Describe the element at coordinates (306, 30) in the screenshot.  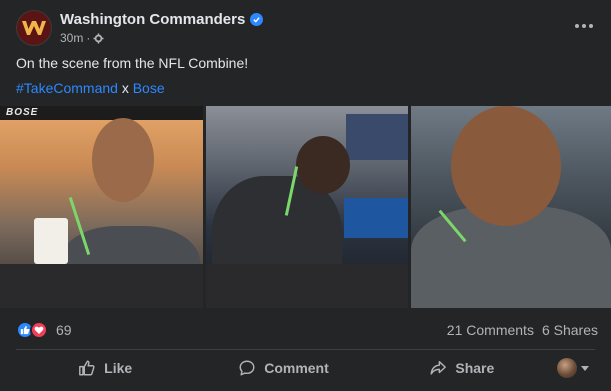
I see `post-header: Washington Commanders 30m ·` at that location.